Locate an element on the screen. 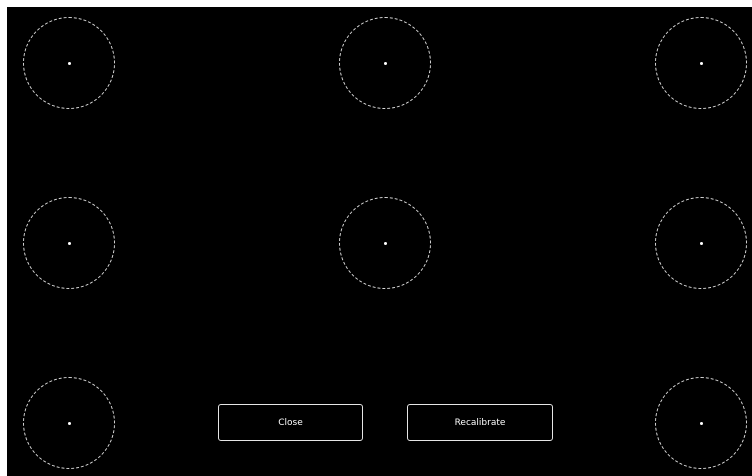 This screenshot has width=752, height=476. calibration-target-top-right is located at coordinates (701, 63).